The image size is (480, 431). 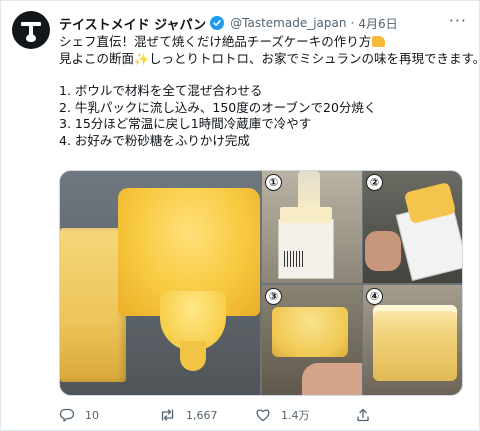 I want to click on like-button: 1.4万, so click(x=282, y=415).